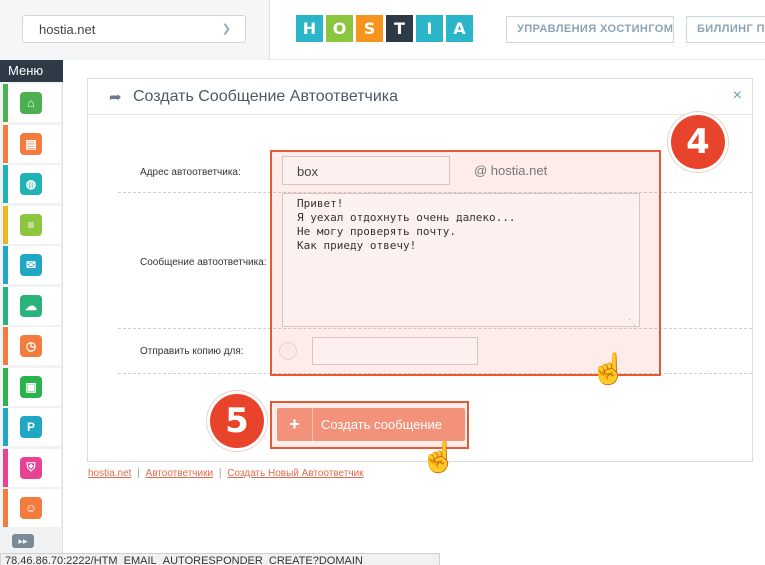 The image size is (765, 565). What do you see at coordinates (632, 322) in the screenshot?
I see `resize-handle-icon: ⋱` at bounding box center [632, 322].